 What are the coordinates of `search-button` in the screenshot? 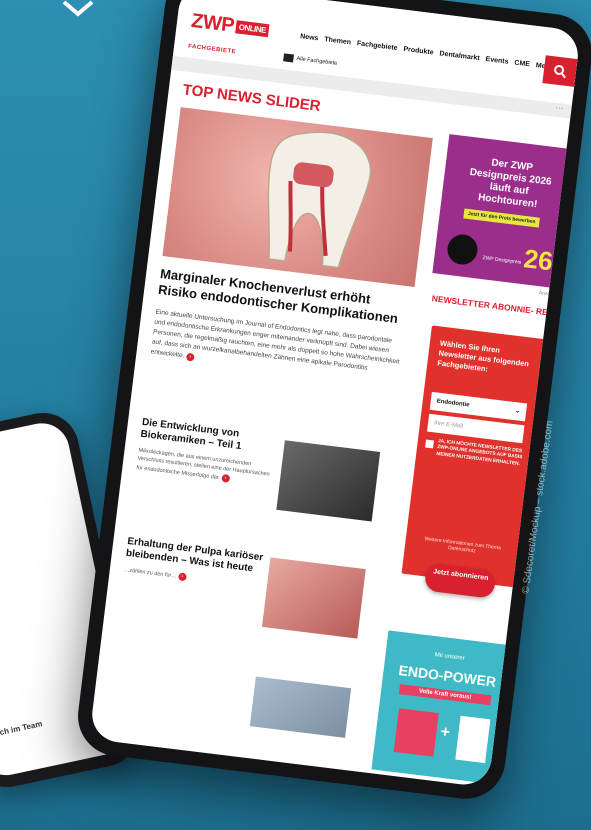 It's located at (560, 71).